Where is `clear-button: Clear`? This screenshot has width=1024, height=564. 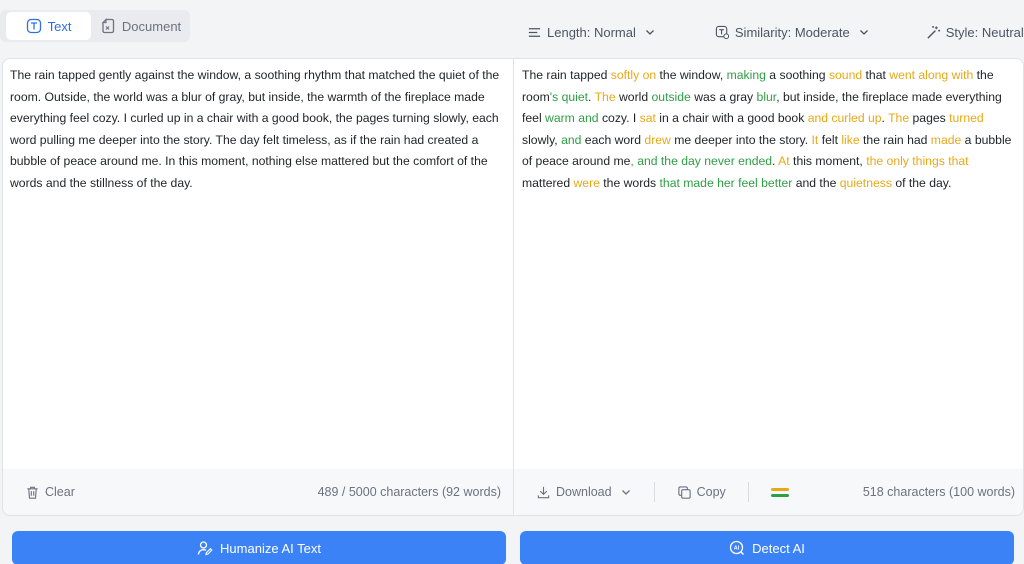 clear-button: Clear is located at coordinates (50, 492).